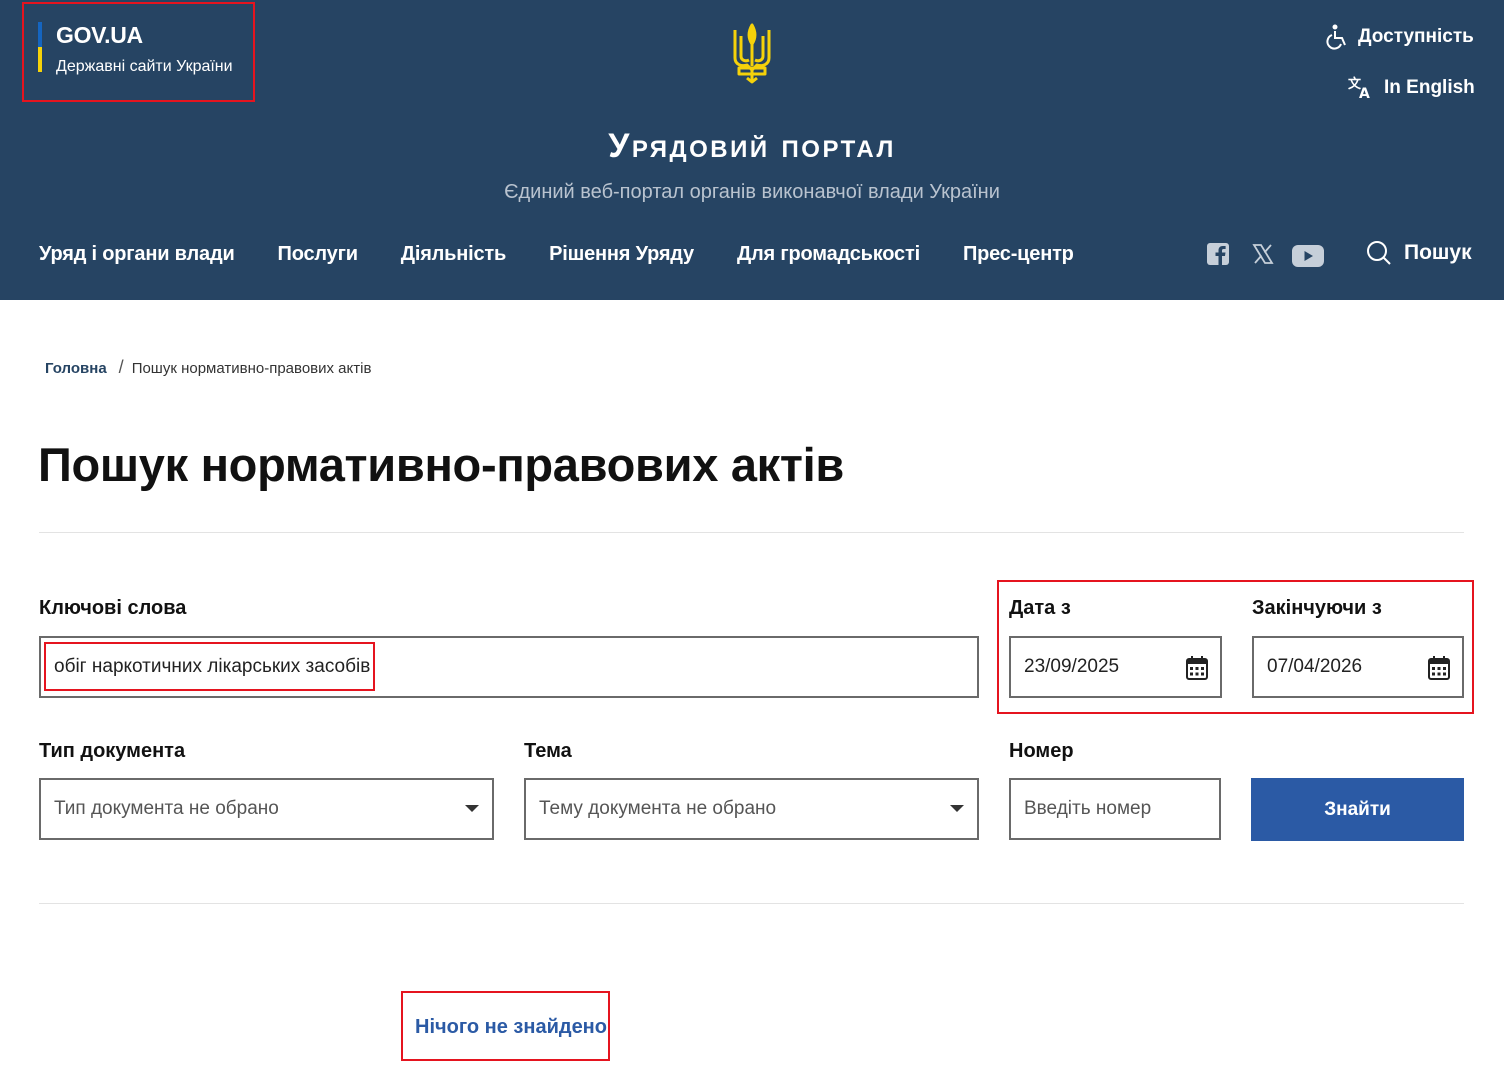 Image resolution: width=1504 pixels, height=1084 pixels. Describe the element at coordinates (621, 254) in the screenshot. I see `nav-item-decisions: Рішення Уряду` at that location.